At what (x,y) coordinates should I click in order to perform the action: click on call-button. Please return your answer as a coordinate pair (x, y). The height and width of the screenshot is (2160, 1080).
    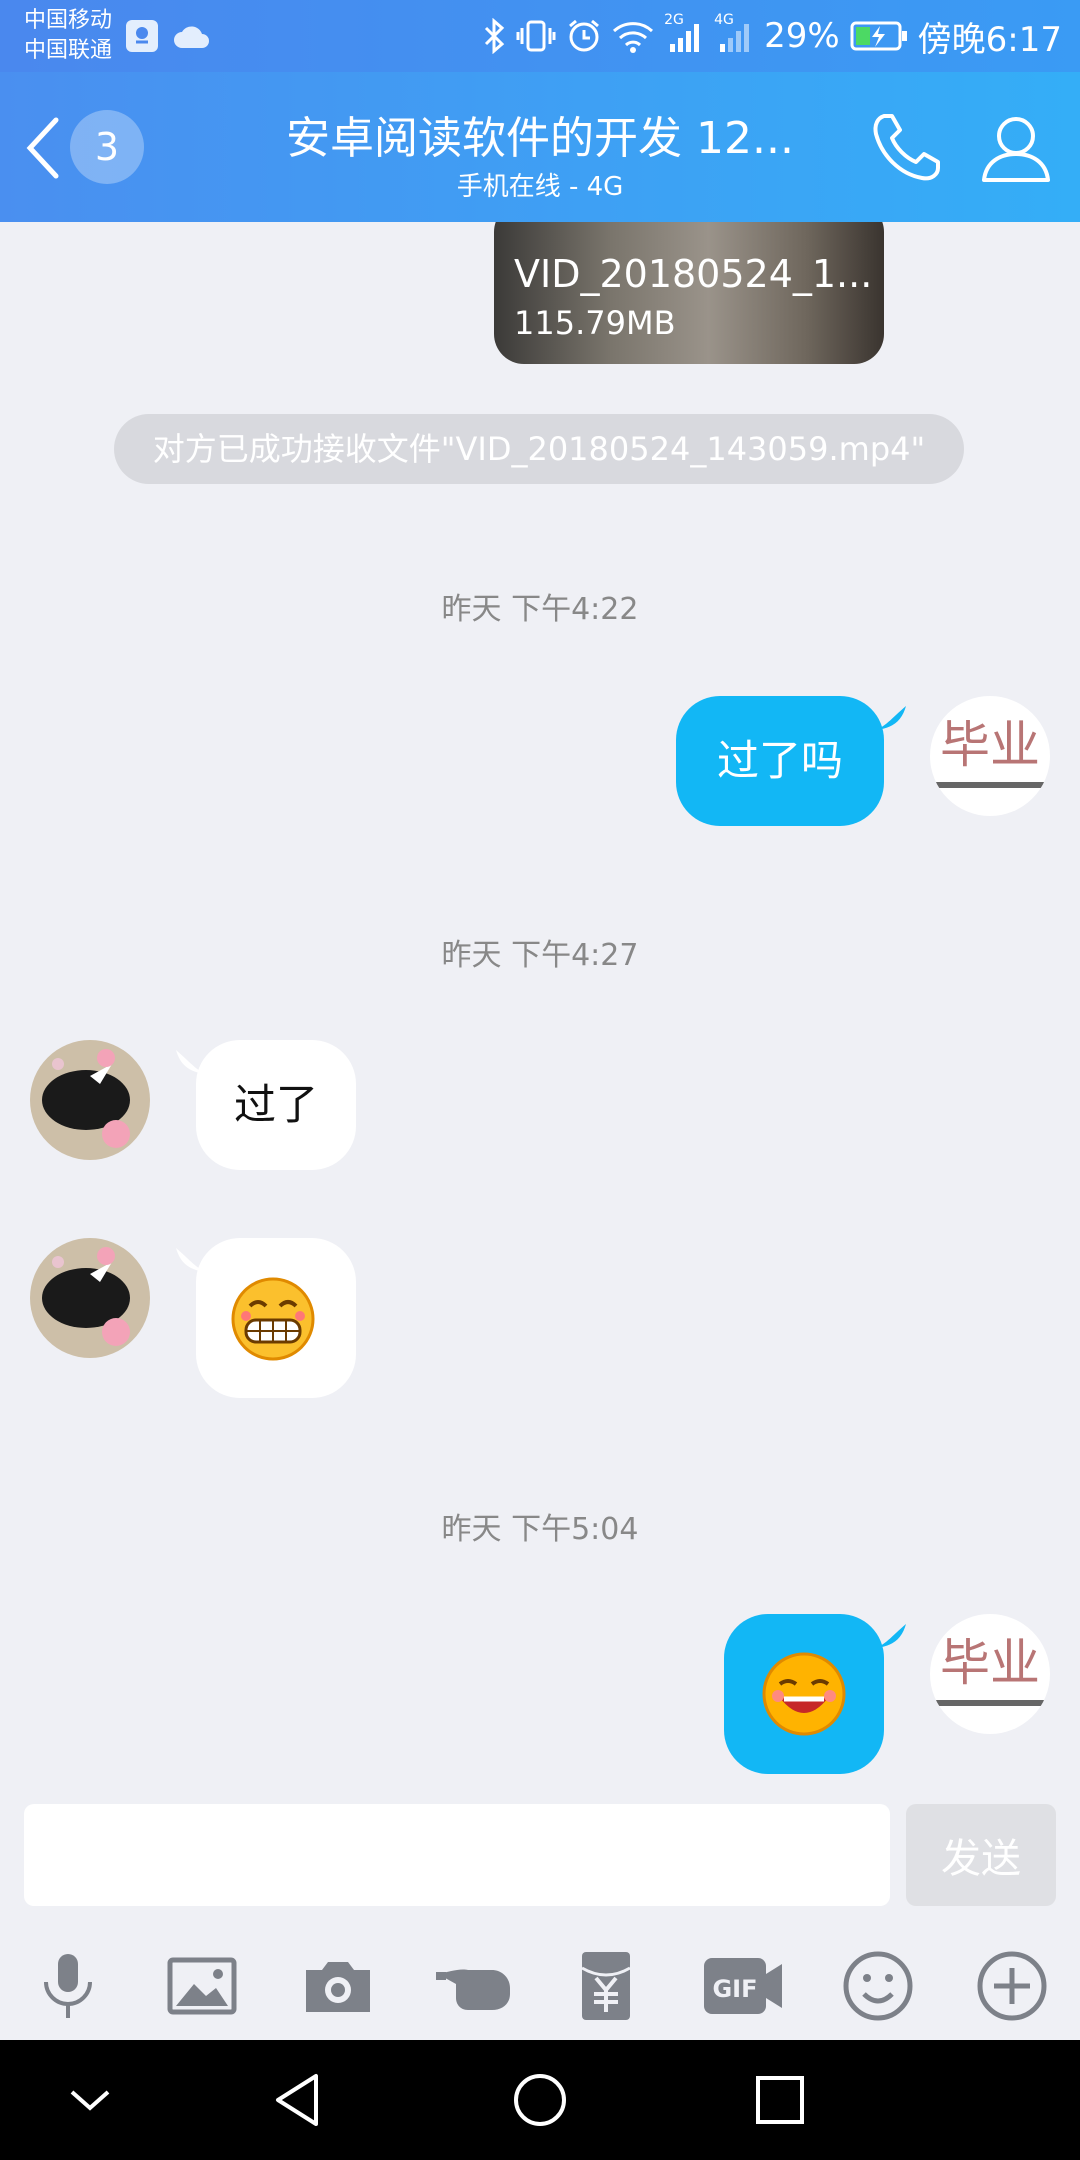
    Looking at the image, I should click on (906, 148).